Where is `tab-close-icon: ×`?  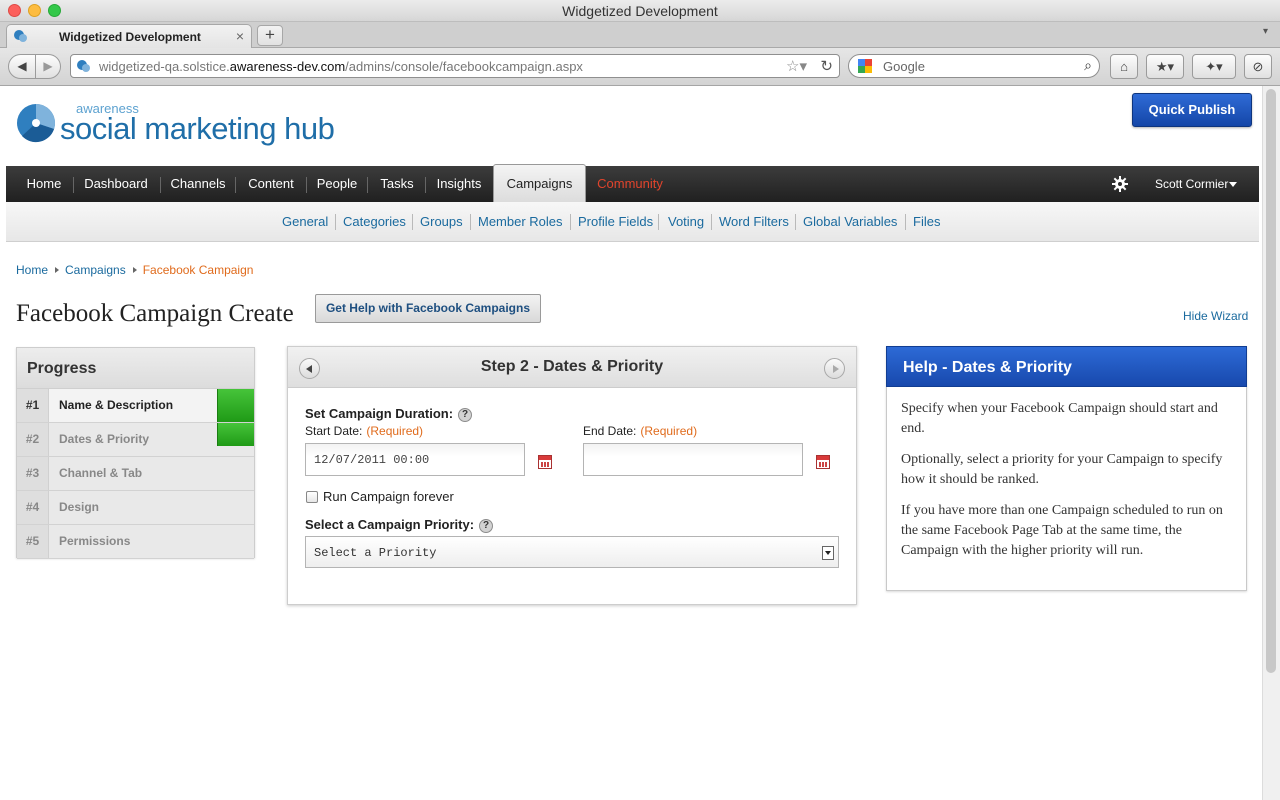
tab-close-icon: × is located at coordinates (240, 36).